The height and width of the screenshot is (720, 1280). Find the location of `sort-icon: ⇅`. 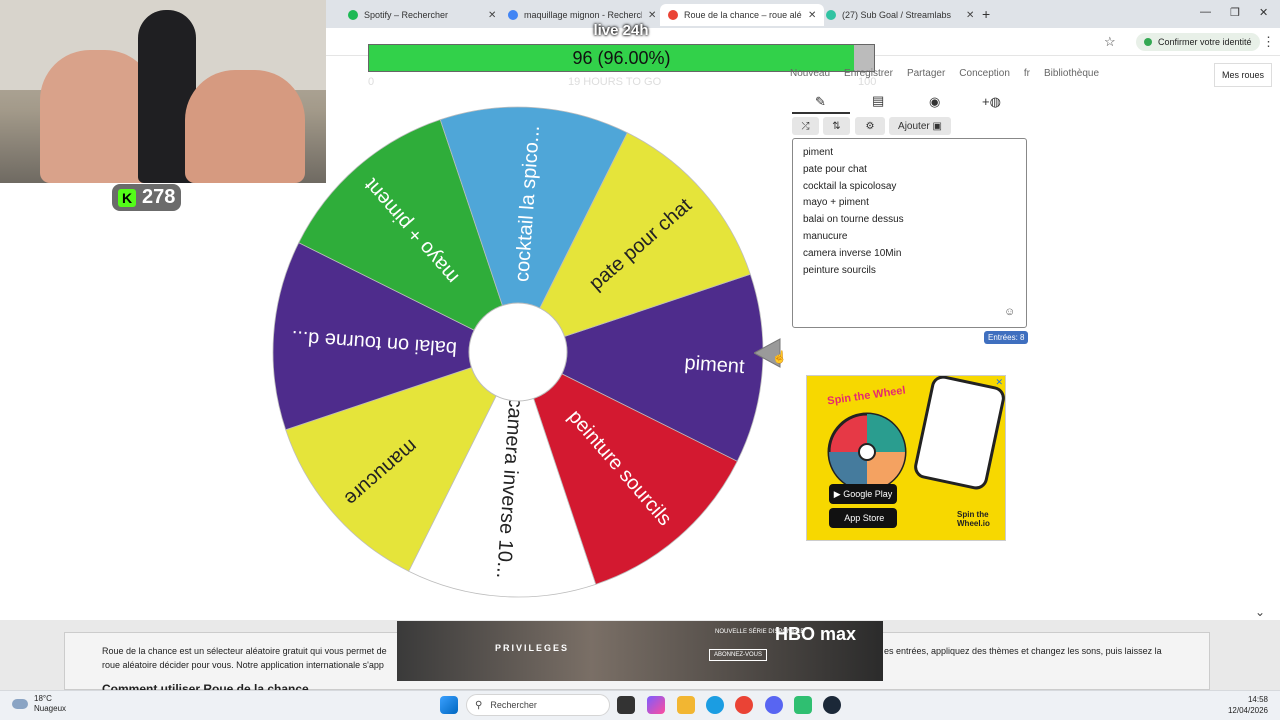

sort-icon: ⇅ is located at coordinates (836, 126).